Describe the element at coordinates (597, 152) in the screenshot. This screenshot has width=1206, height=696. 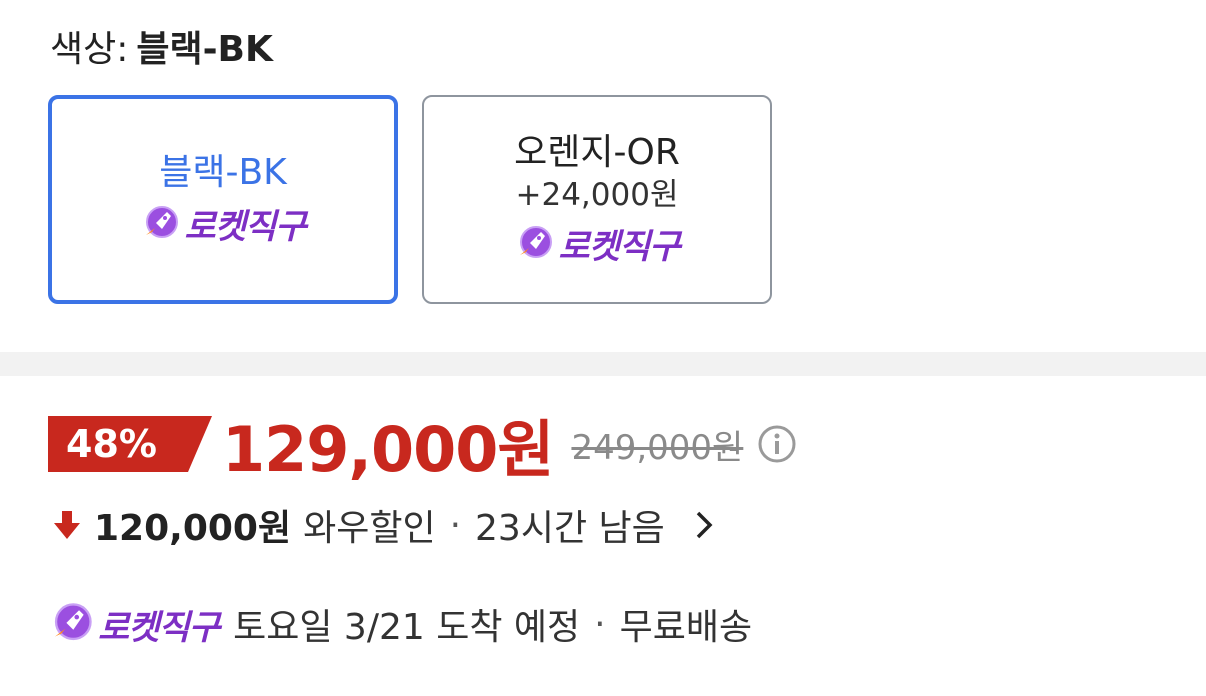
I see `option-name: 오렌지-OR` at that location.